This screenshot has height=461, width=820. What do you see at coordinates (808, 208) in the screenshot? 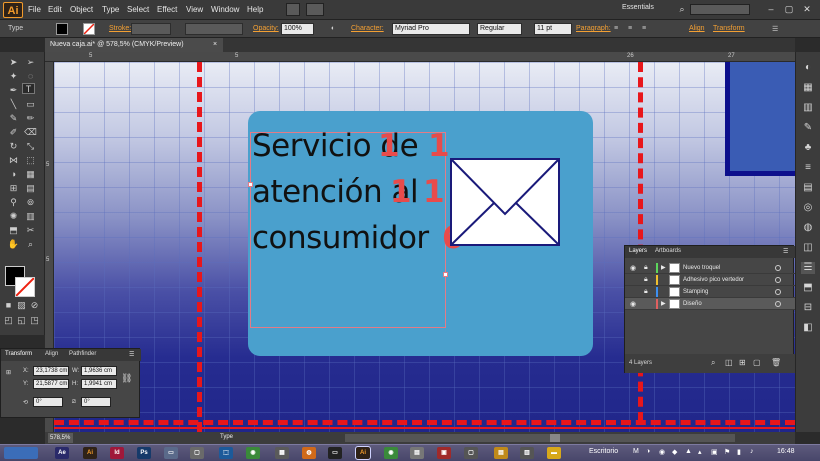
I see `transparency-panel-icon: ◎` at bounding box center [808, 208].